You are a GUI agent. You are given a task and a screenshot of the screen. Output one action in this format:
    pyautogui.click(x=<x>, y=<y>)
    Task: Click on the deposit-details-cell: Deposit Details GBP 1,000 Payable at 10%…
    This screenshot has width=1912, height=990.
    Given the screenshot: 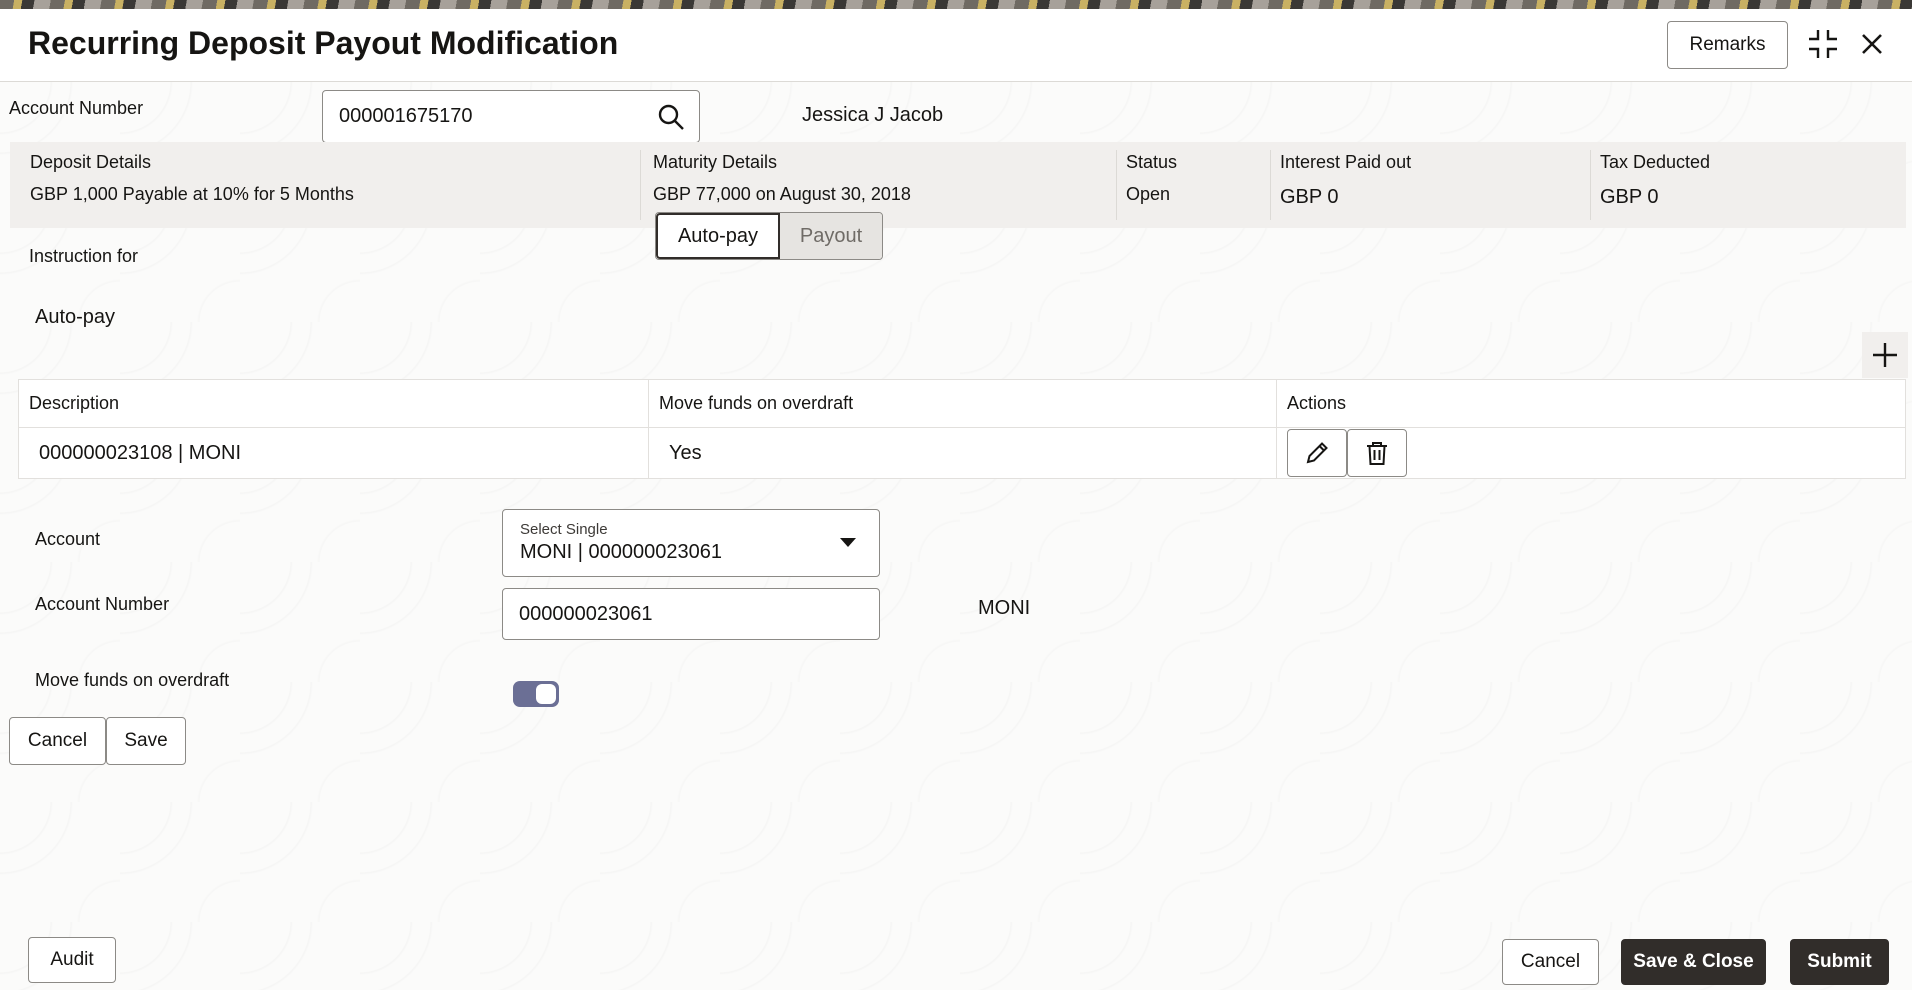 What is the action you would take?
    pyautogui.click(x=325, y=185)
    